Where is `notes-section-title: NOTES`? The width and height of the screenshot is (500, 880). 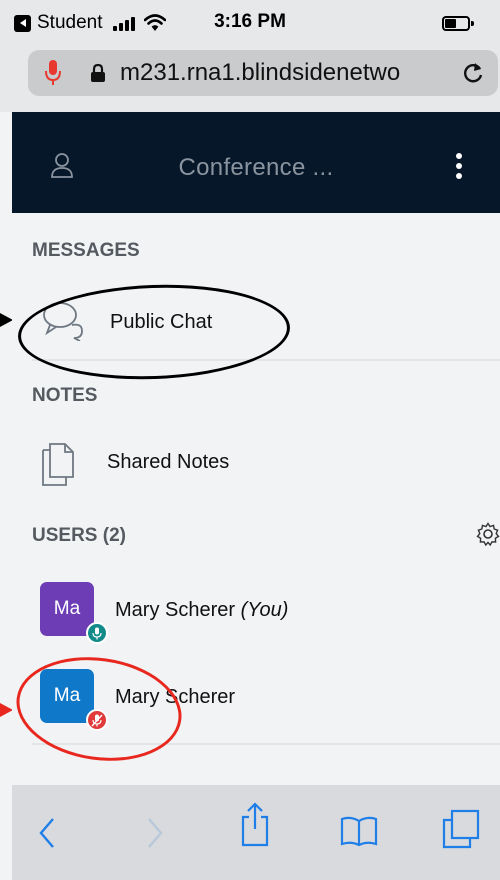
notes-section-title: NOTES is located at coordinates (65, 395).